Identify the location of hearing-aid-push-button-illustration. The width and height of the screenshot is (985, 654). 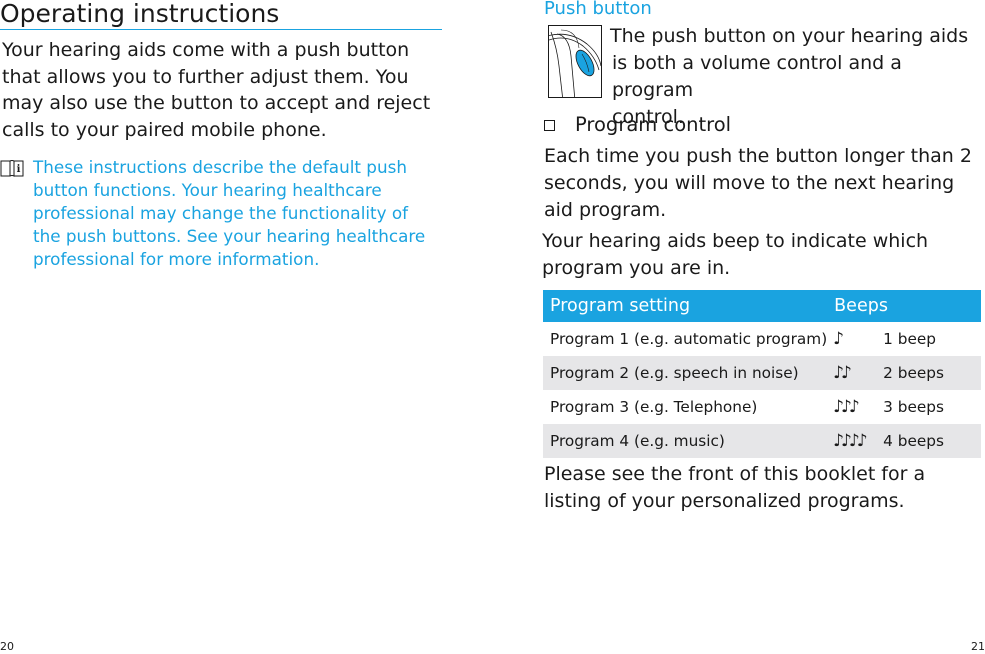
(575, 61).